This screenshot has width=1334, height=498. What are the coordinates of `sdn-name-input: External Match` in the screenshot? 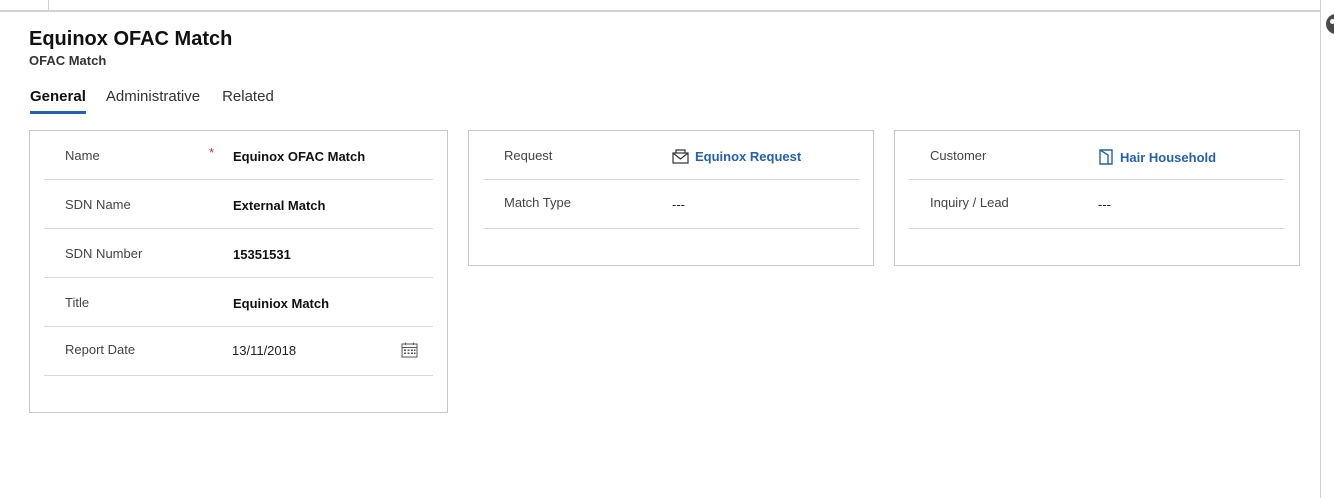 It's located at (279, 205).